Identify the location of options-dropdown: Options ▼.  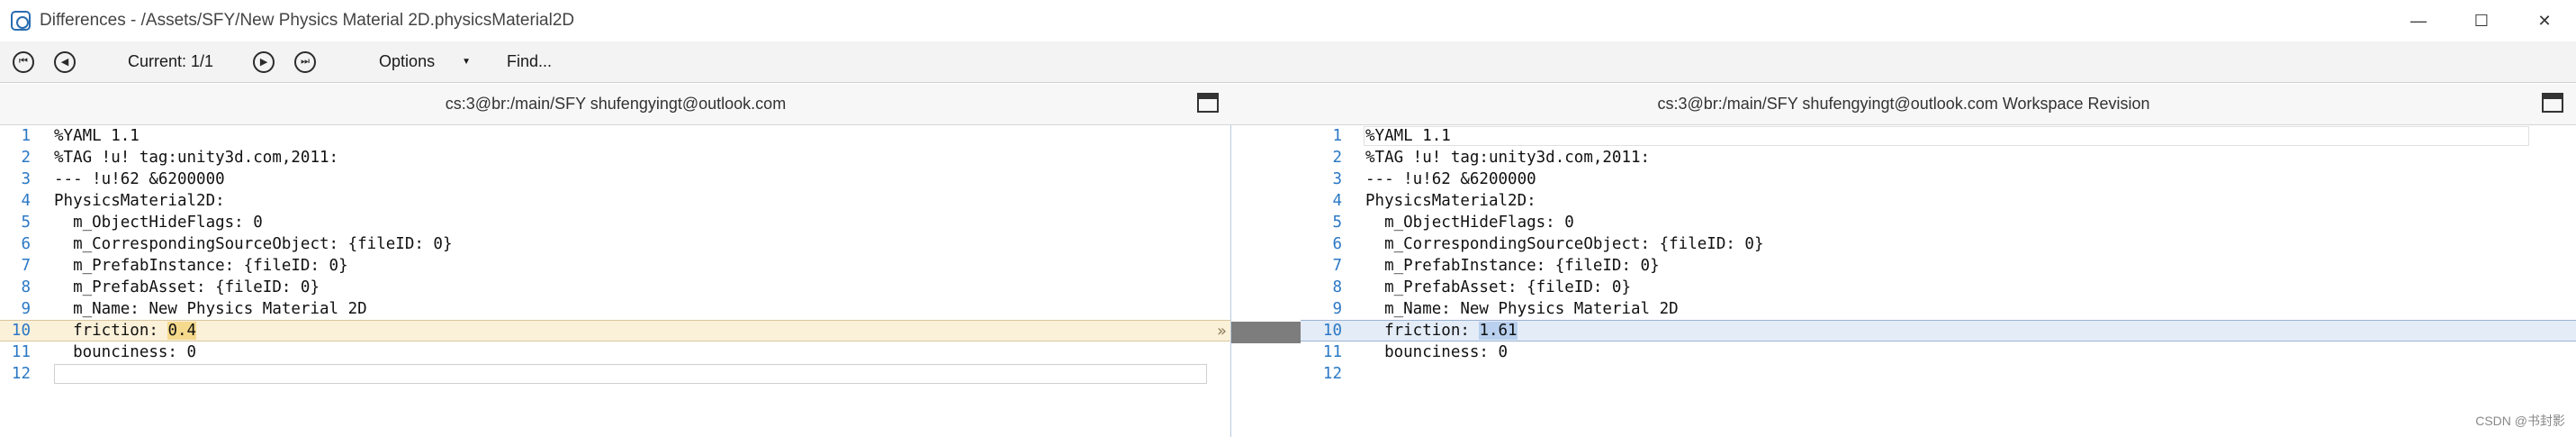
(425, 61).